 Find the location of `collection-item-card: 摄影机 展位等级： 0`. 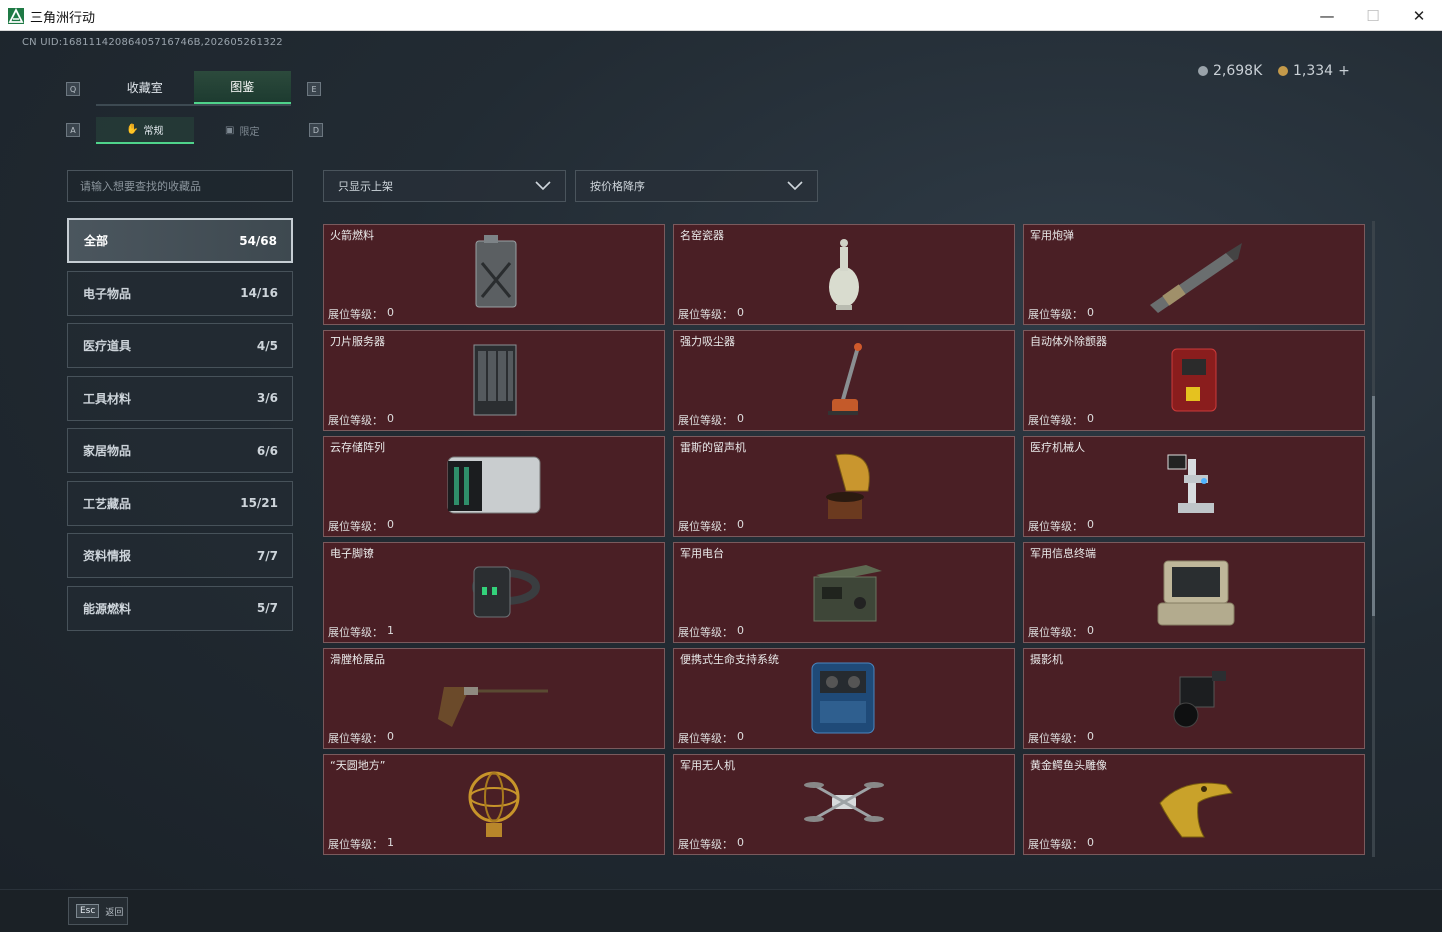

collection-item-card: 摄影机 展位等级： 0 is located at coordinates (1194, 698).